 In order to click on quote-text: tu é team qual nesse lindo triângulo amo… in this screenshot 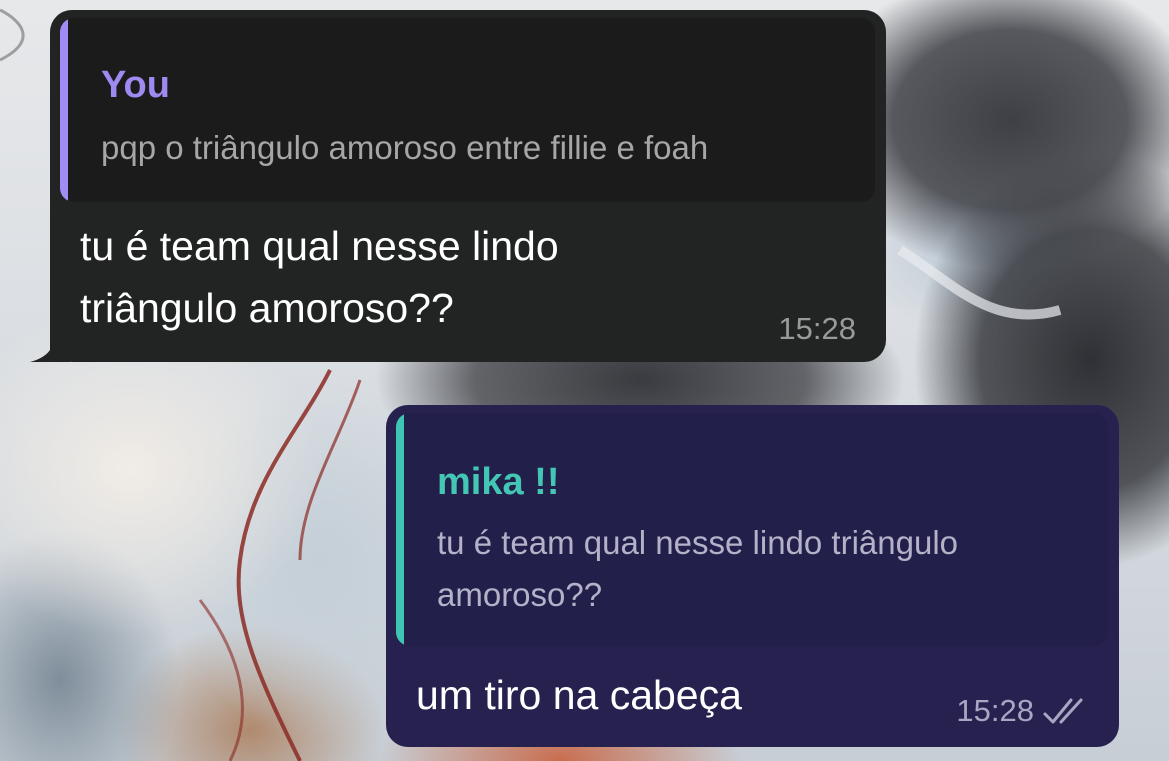, I will do `click(767, 569)`.